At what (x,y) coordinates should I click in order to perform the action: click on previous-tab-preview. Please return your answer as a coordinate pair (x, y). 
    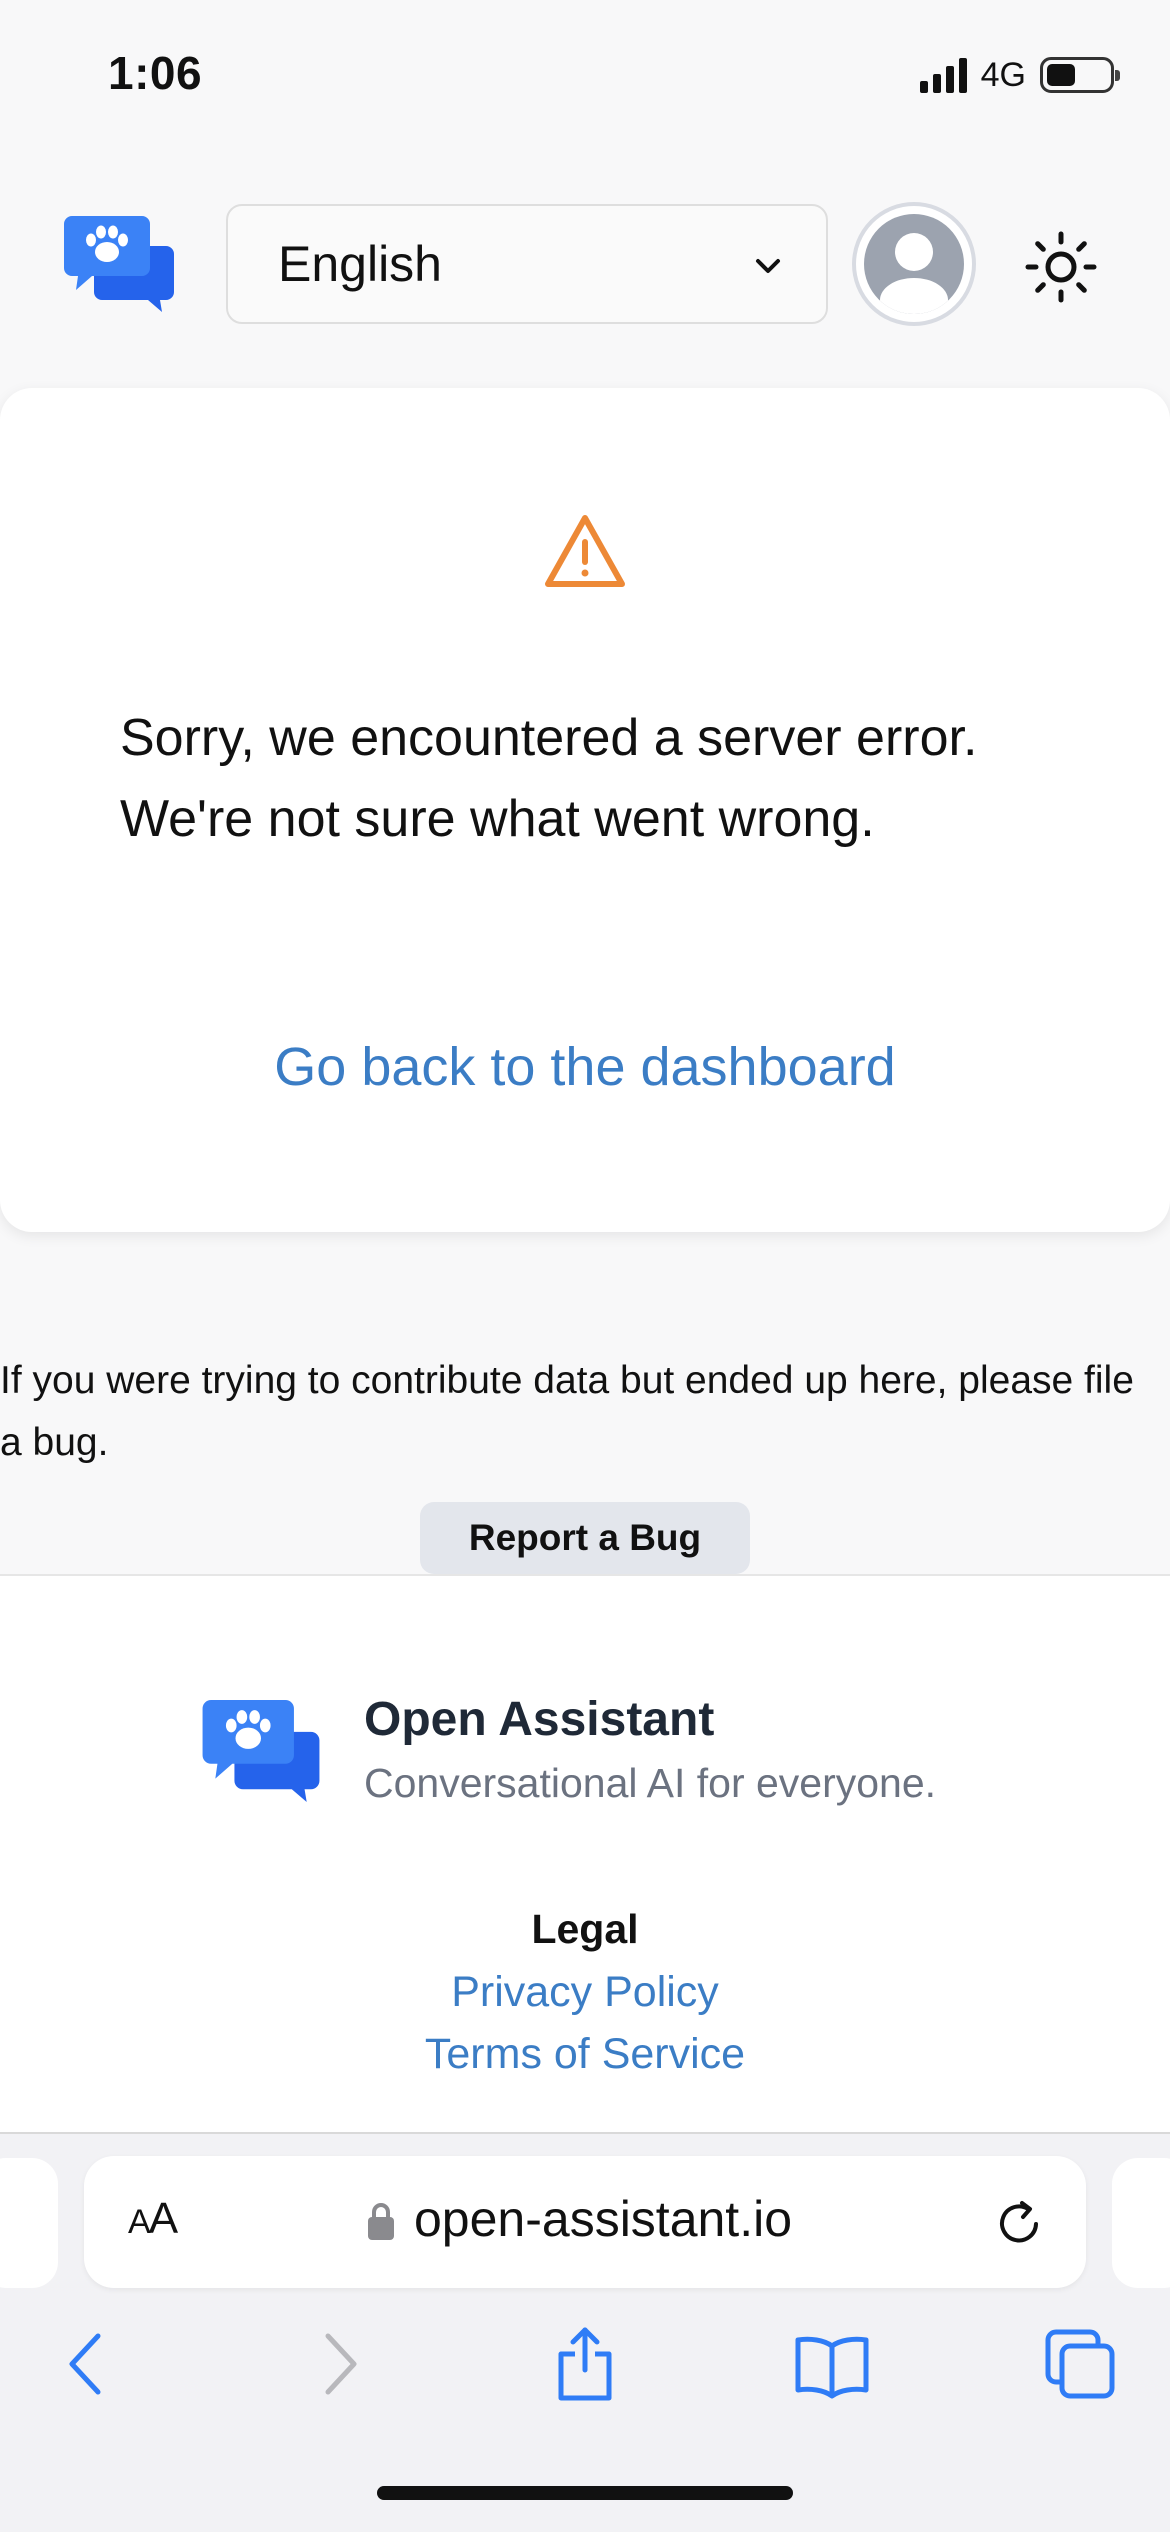
    Looking at the image, I should click on (29, 2223).